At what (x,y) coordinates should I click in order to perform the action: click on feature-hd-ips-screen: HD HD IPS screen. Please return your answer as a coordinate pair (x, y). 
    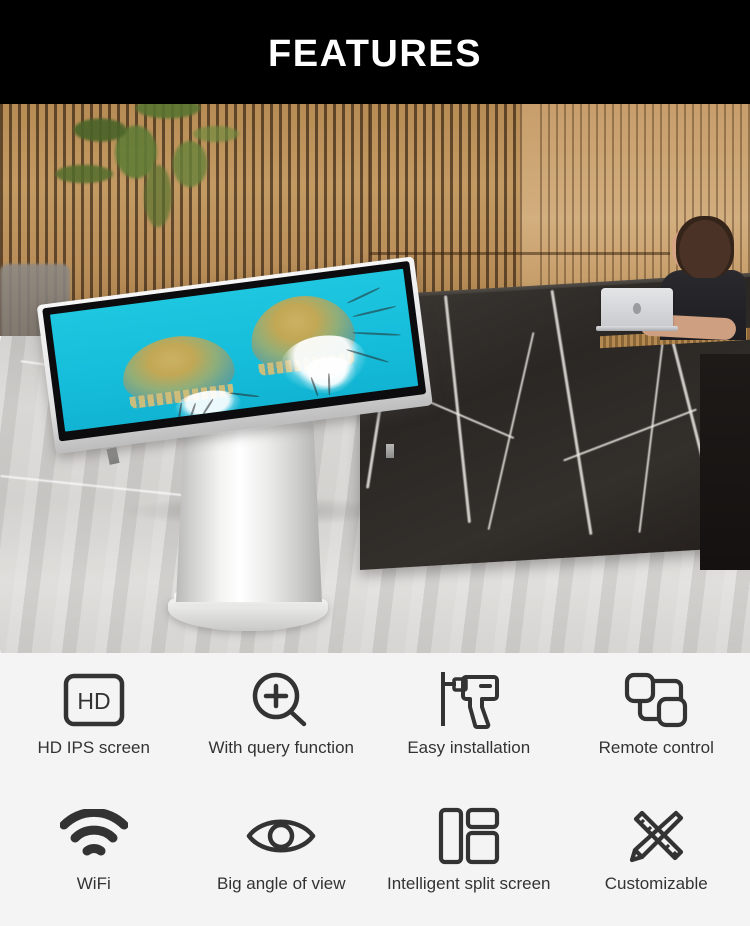
    Looking at the image, I should click on (94, 721).